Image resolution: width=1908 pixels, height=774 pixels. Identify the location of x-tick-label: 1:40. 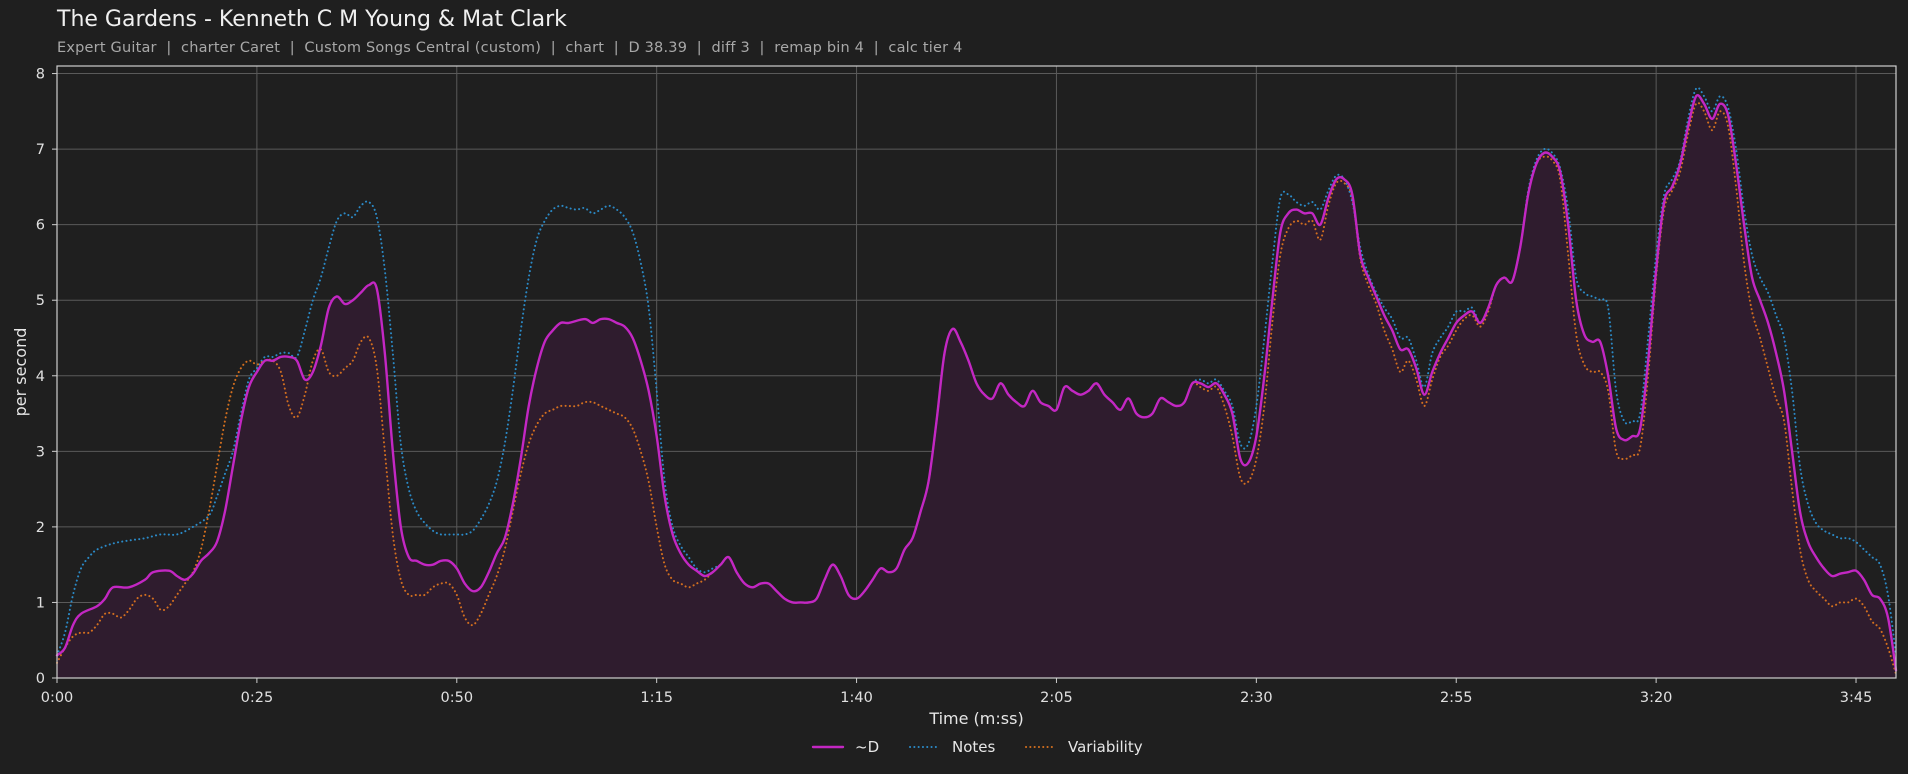
(856, 698).